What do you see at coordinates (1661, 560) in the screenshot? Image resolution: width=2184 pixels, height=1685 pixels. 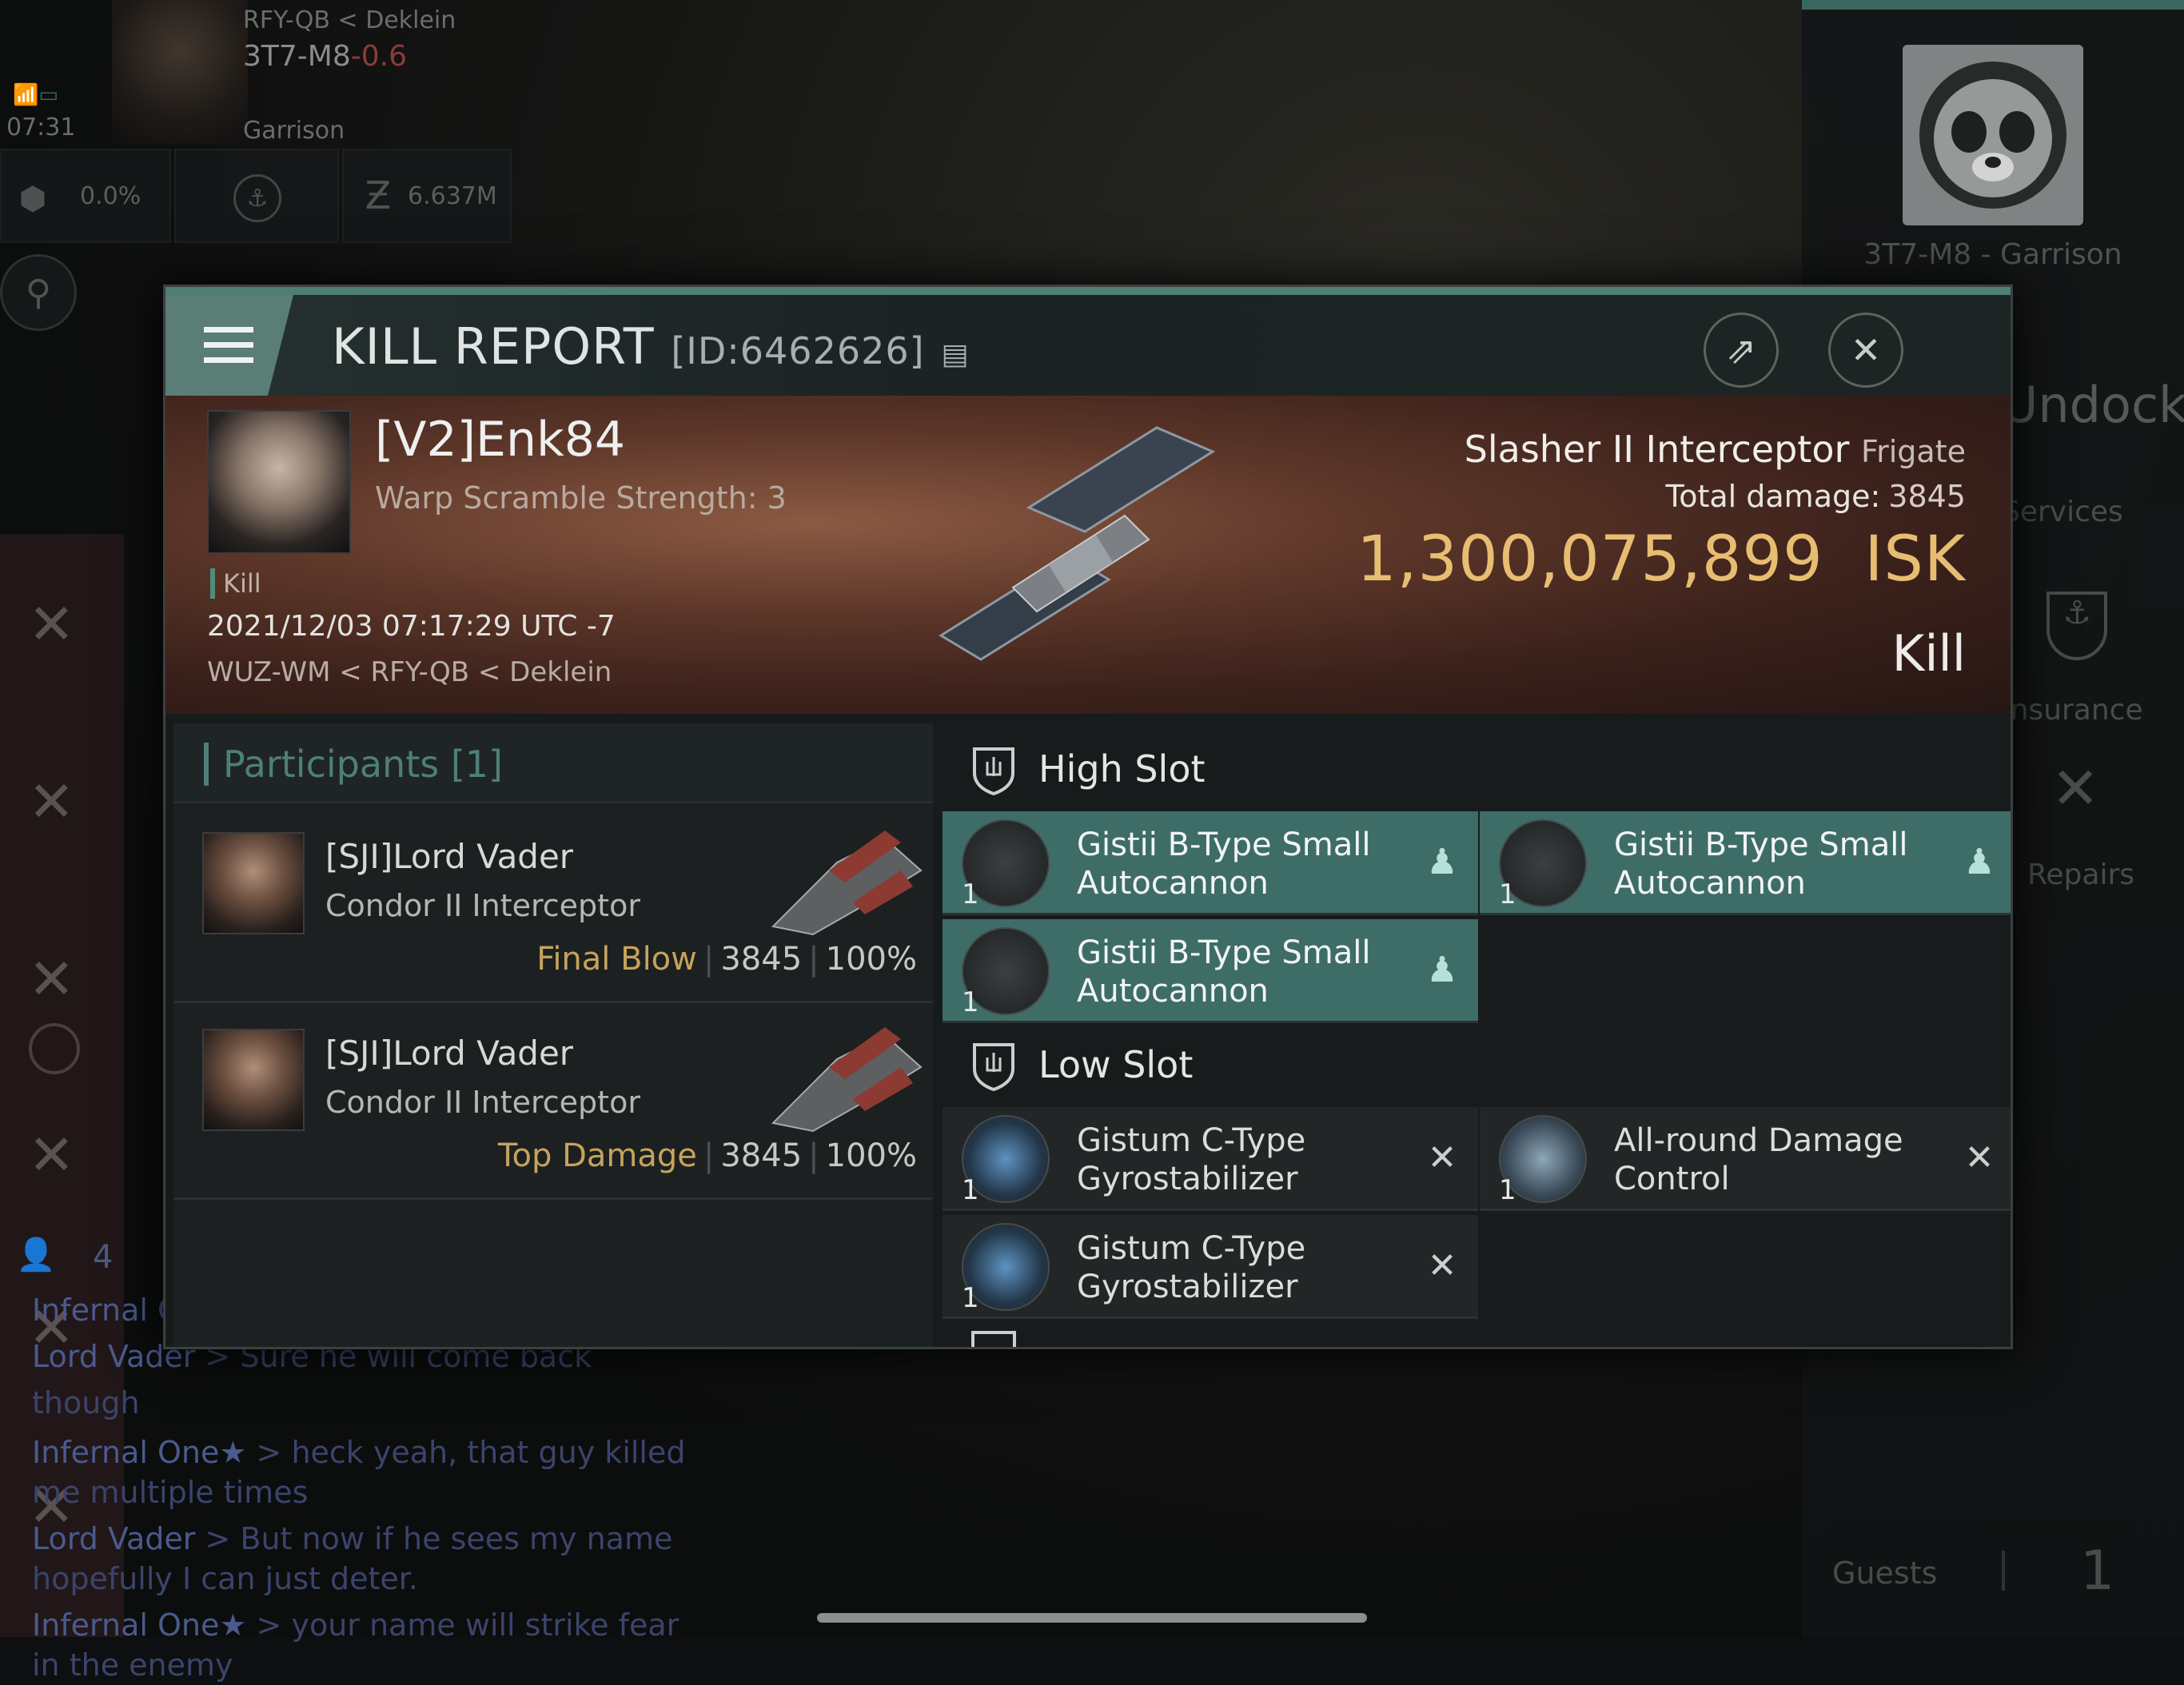 I see `isk-value: 1,300,075,899 ISK` at bounding box center [1661, 560].